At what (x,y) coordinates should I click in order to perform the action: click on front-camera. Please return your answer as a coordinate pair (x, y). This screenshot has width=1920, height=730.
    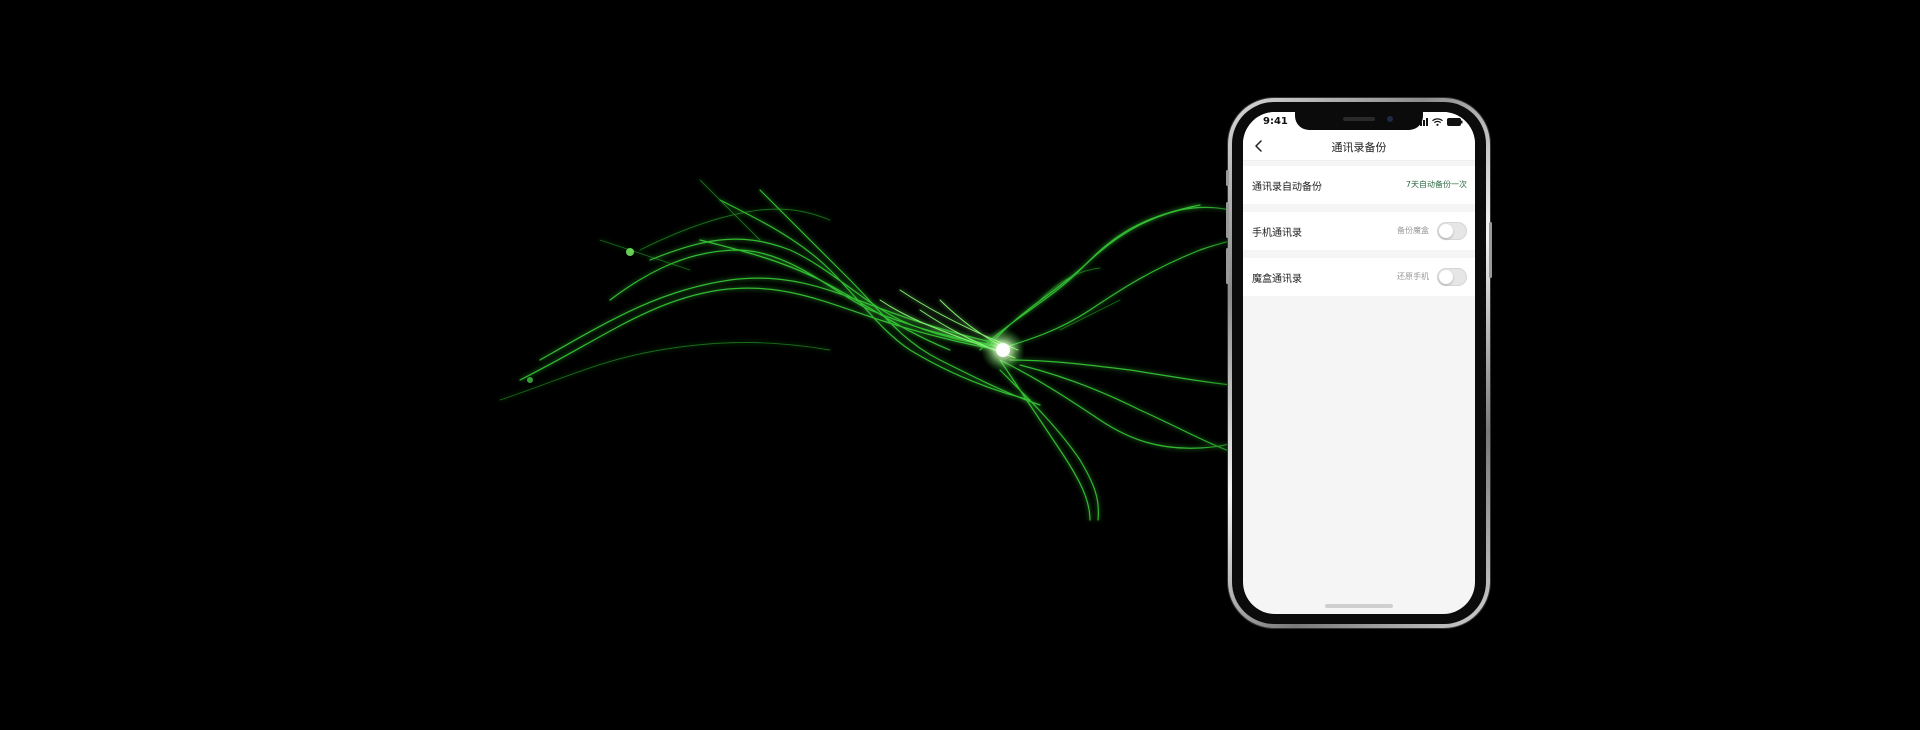
    Looking at the image, I should click on (1390, 119).